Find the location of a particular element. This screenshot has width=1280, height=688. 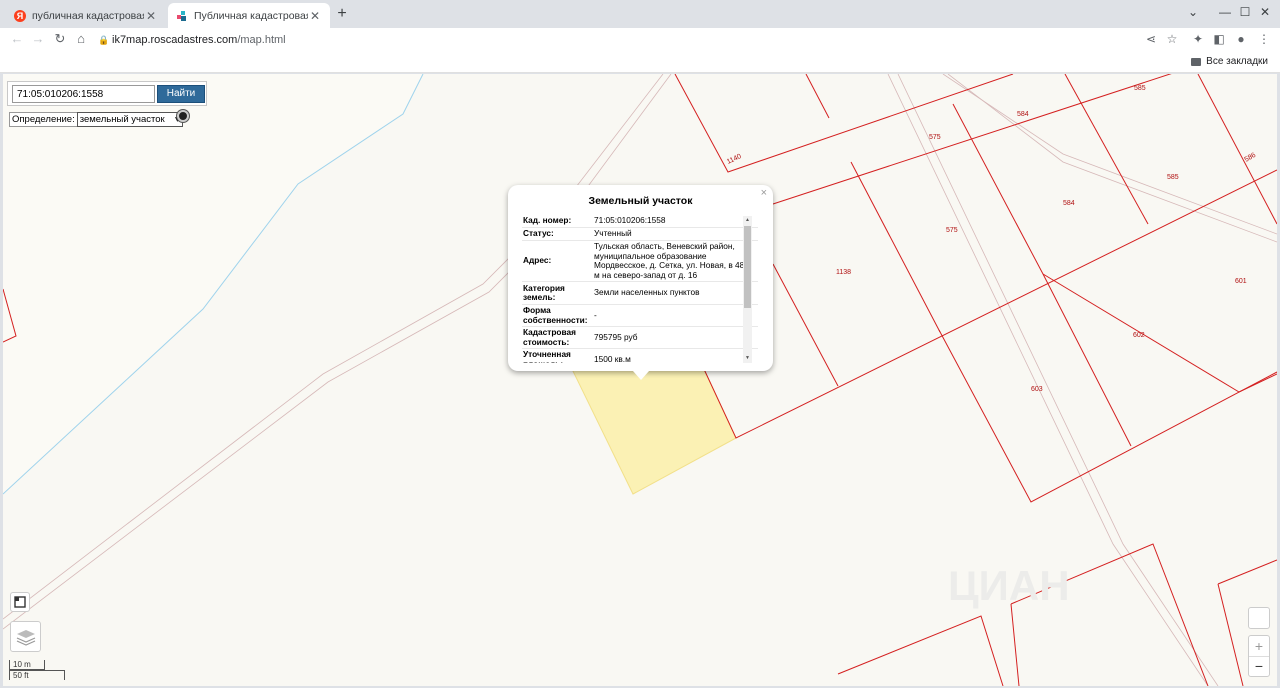

new-tab-button: + is located at coordinates (342, 14).